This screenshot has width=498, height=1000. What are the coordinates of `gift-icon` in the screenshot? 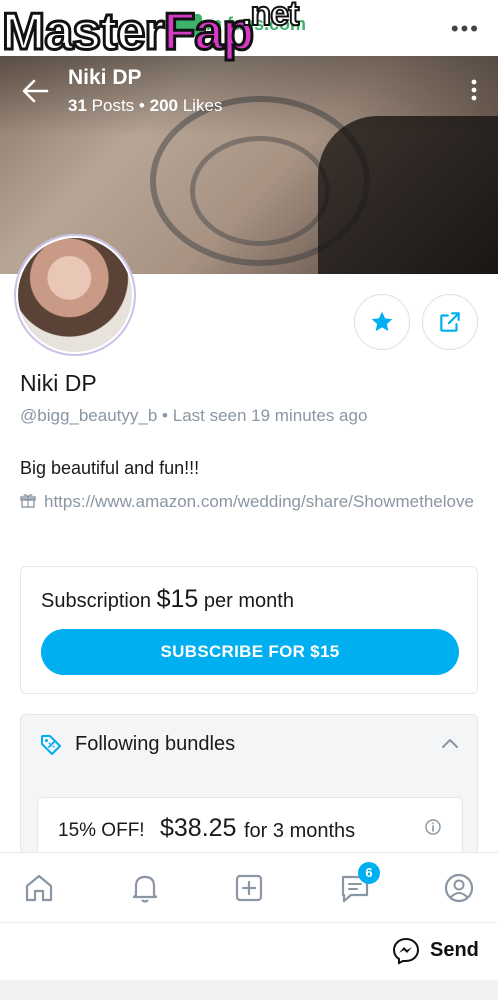 It's located at (28, 501).